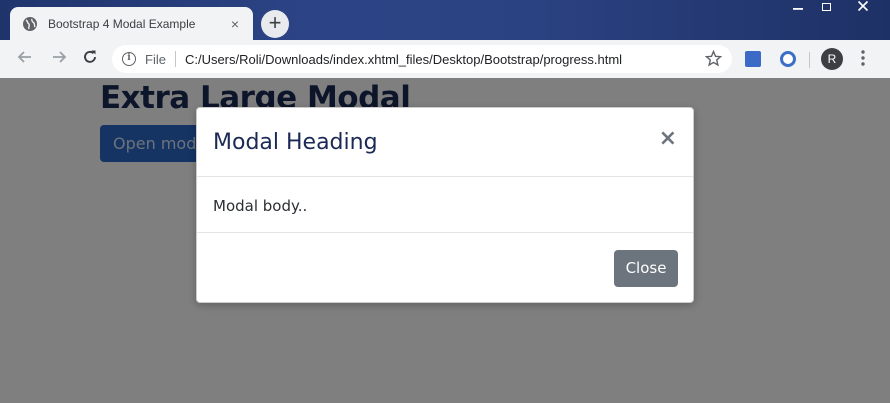 This screenshot has width=890, height=403. What do you see at coordinates (798, 8) in the screenshot?
I see `minimize-icon` at bounding box center [798, 8].